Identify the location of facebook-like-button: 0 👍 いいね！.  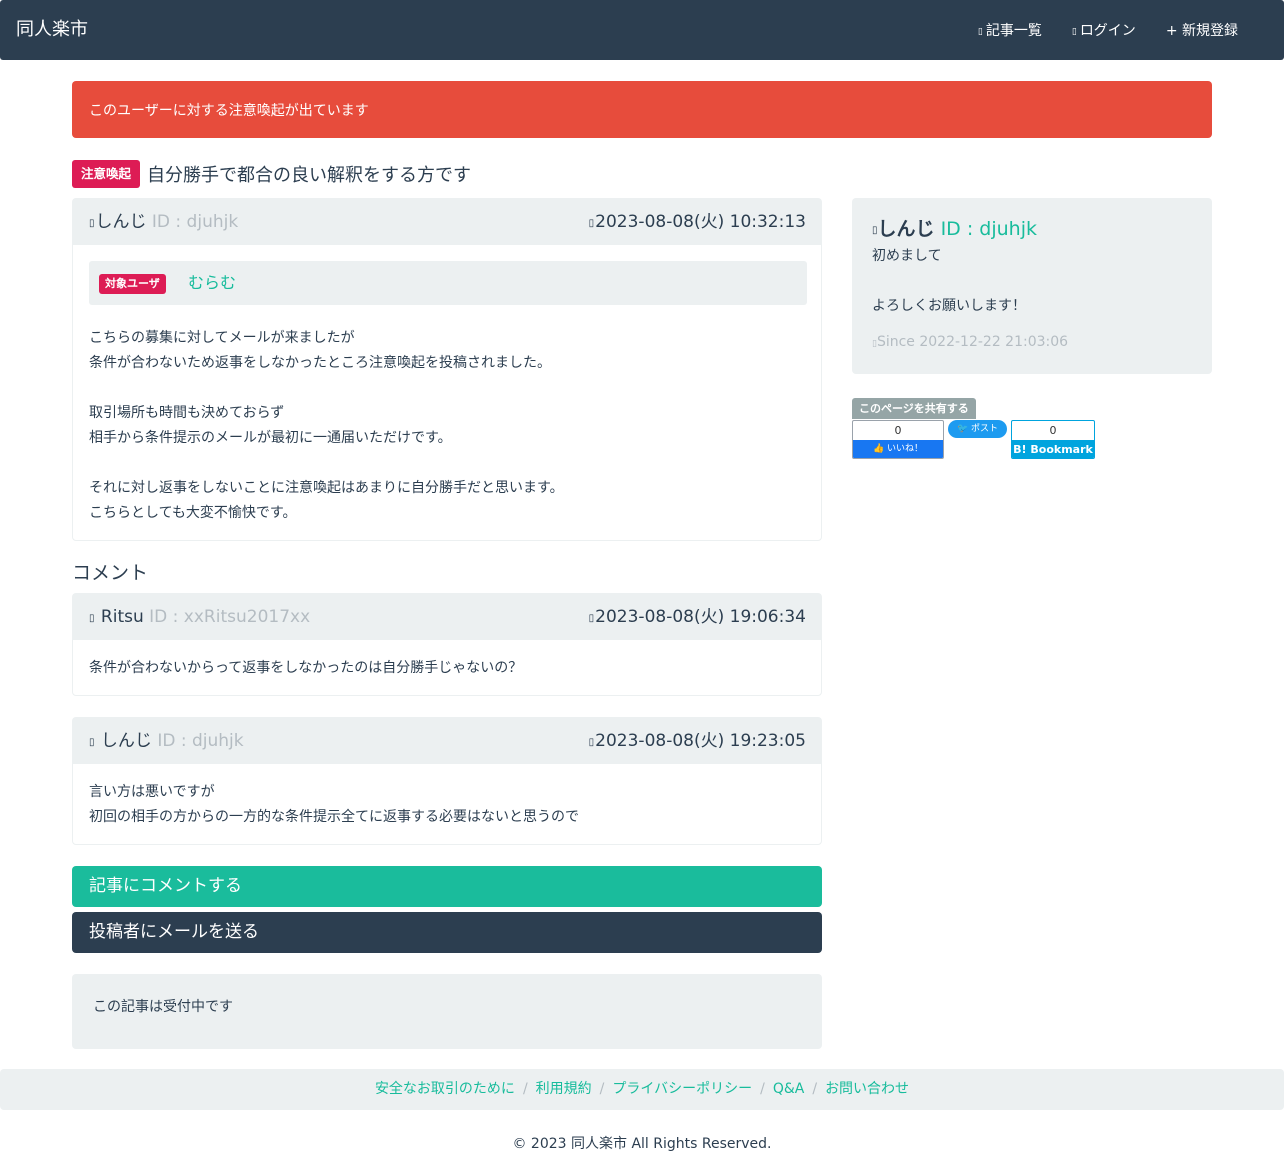
(898, 439).